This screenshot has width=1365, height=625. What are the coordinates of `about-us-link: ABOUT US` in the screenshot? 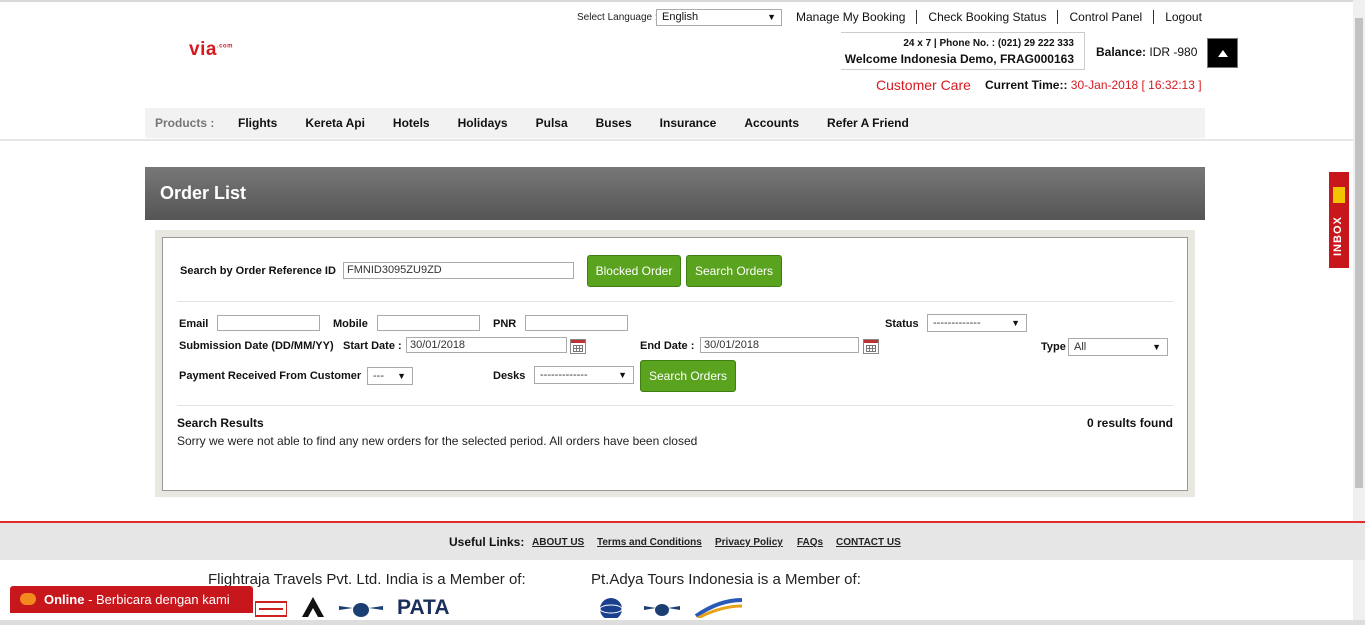 It's located at (558, 542).